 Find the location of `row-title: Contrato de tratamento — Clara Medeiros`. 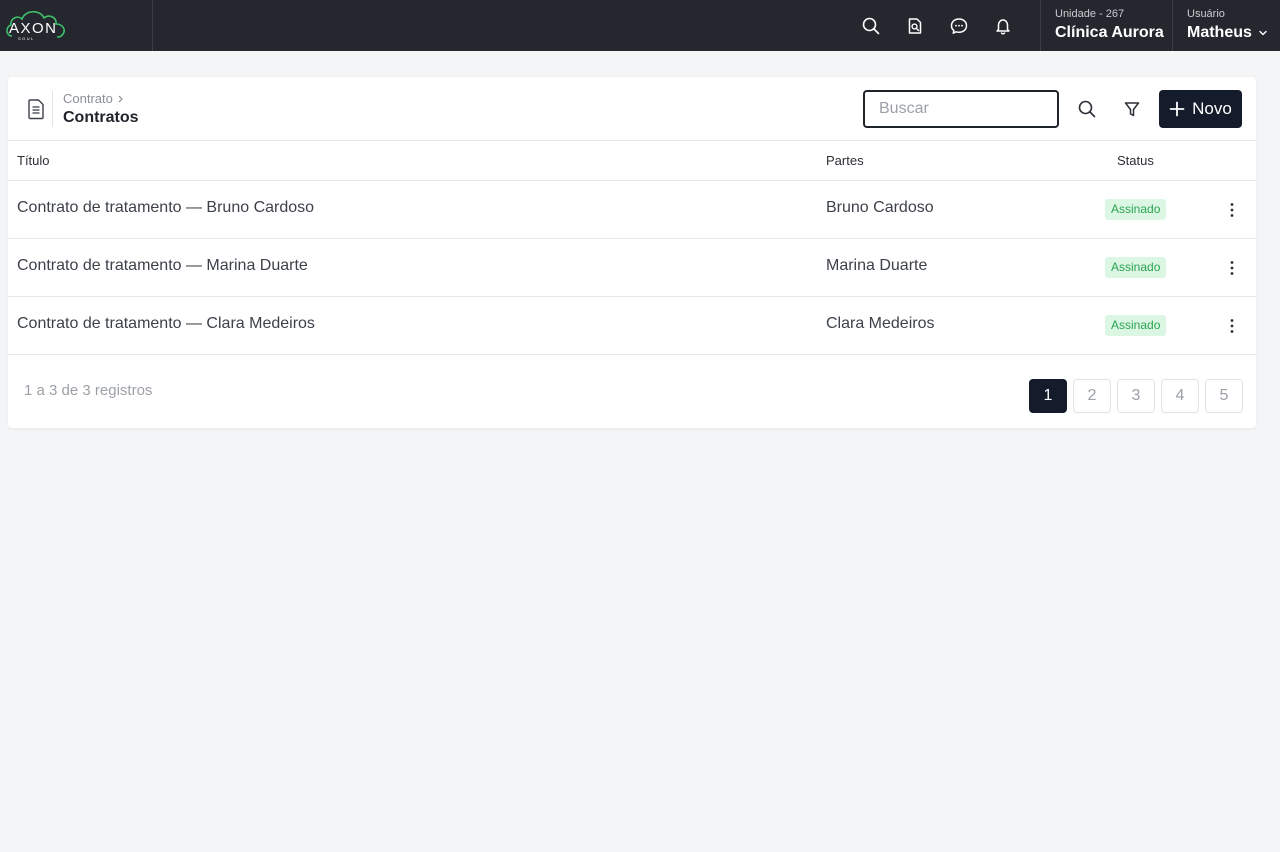

row-title: Contrato de tratamento — Clara Medeiros is located at coordinates (166, 323).